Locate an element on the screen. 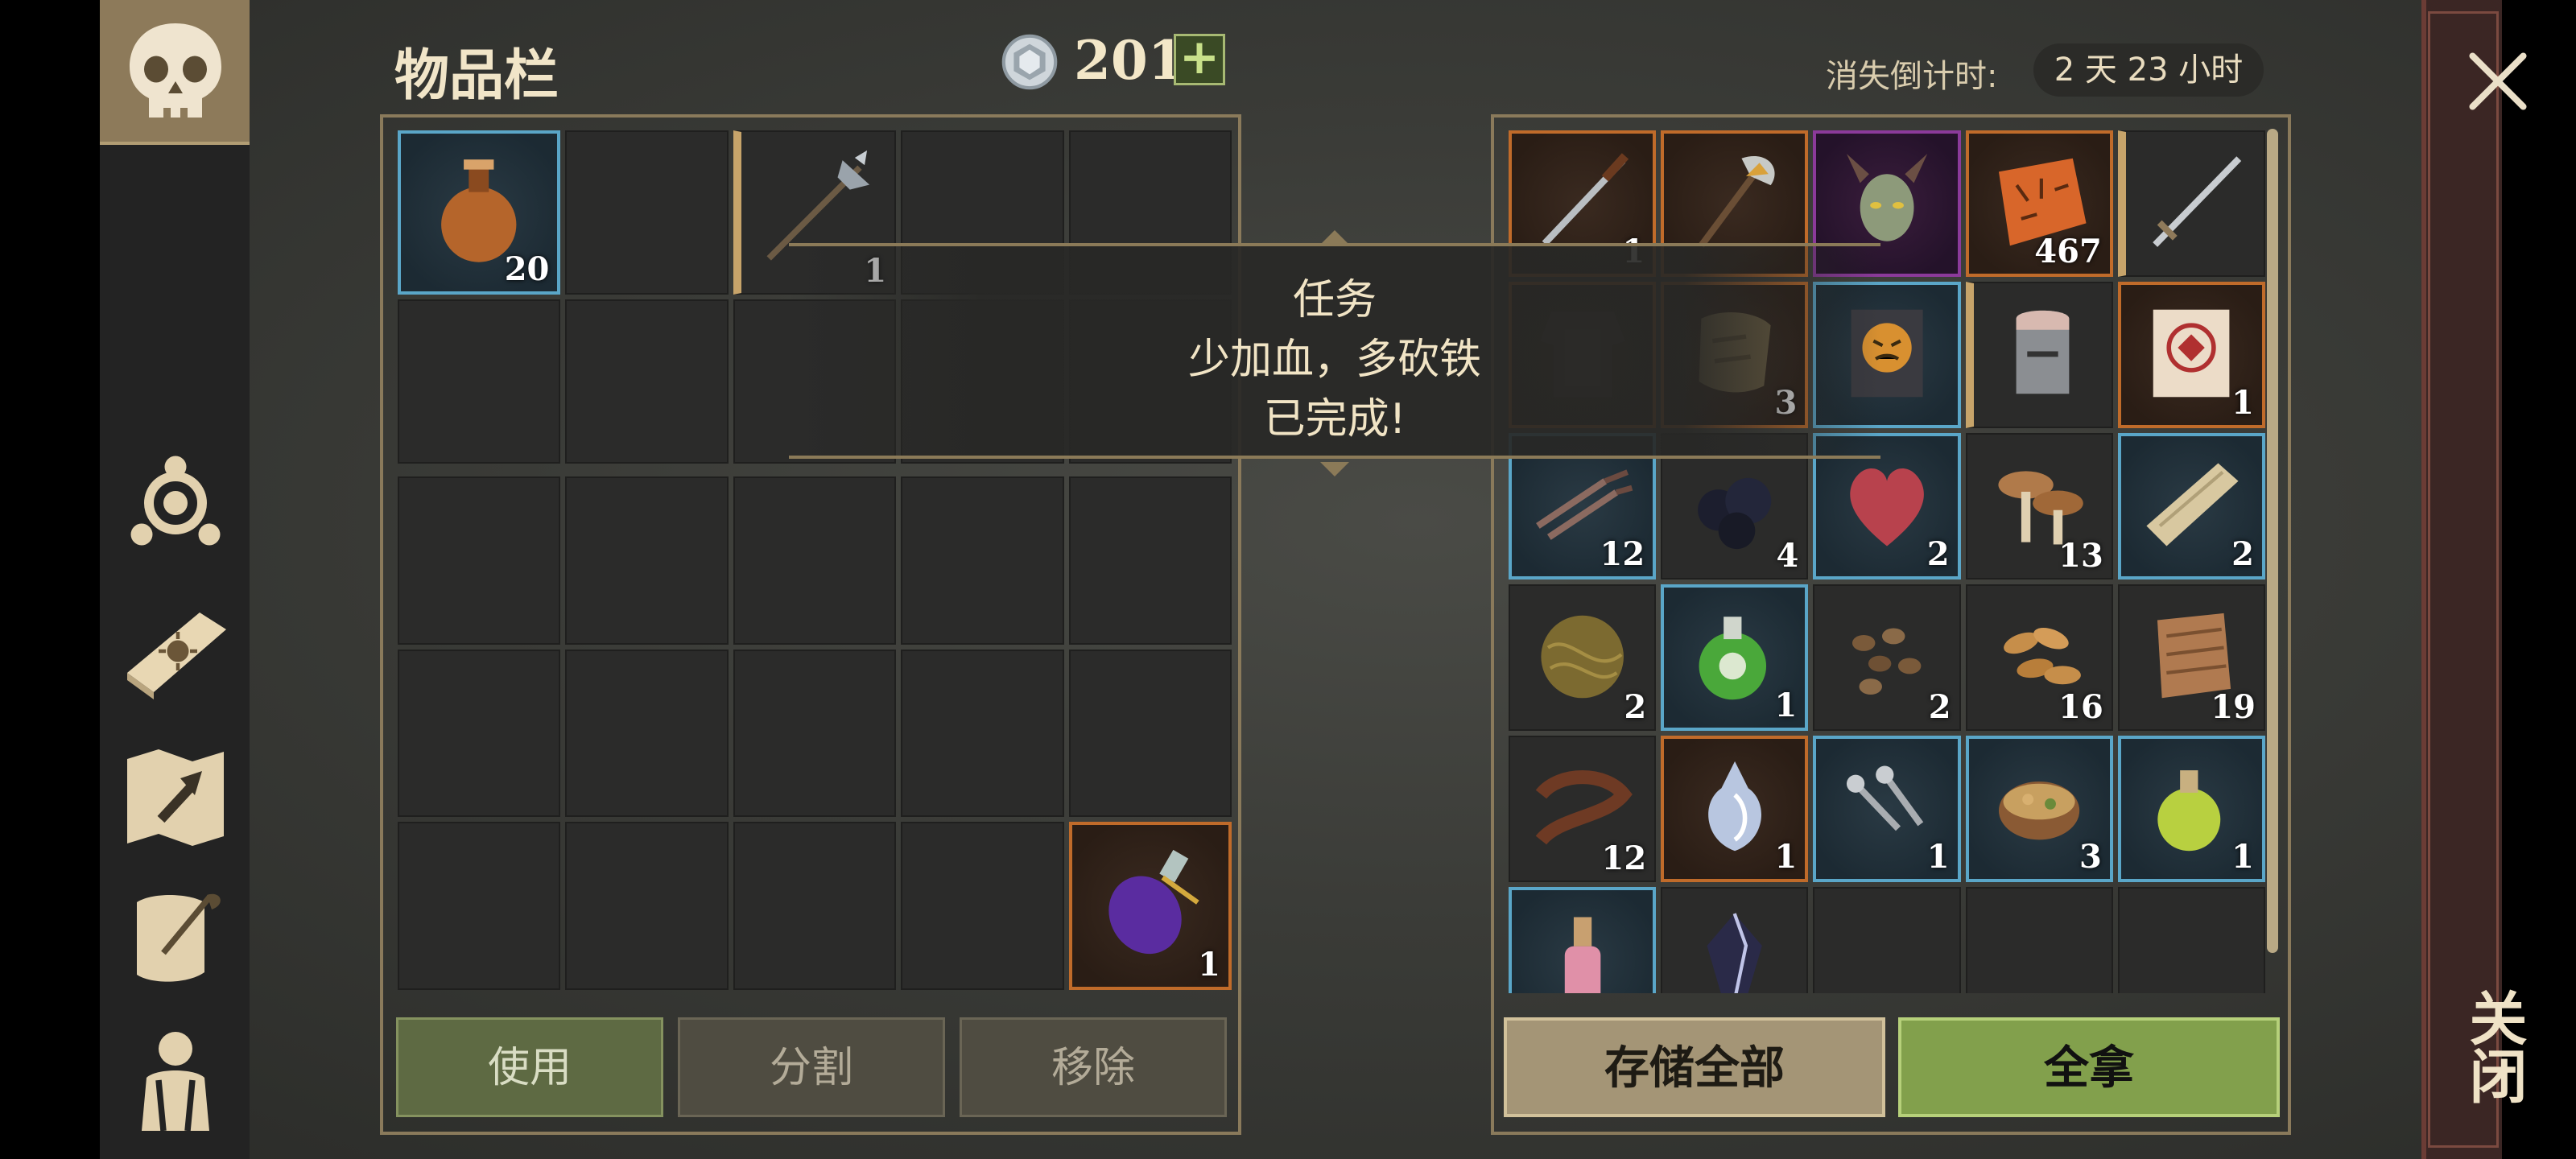  inventory-slot: 467 is located at coordinates (2039, 203).